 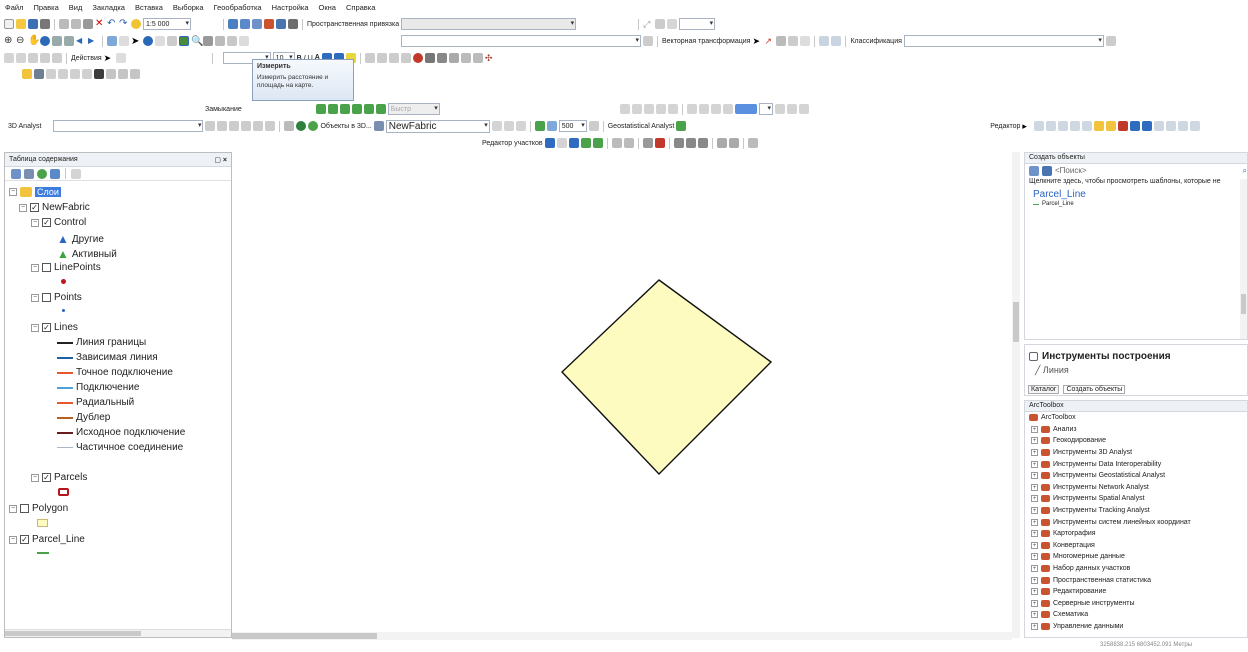 What do you see at coordinates (234, 126) in the screenshot?
I see `line-of-sight-icon` at bounding box center [234, 126].